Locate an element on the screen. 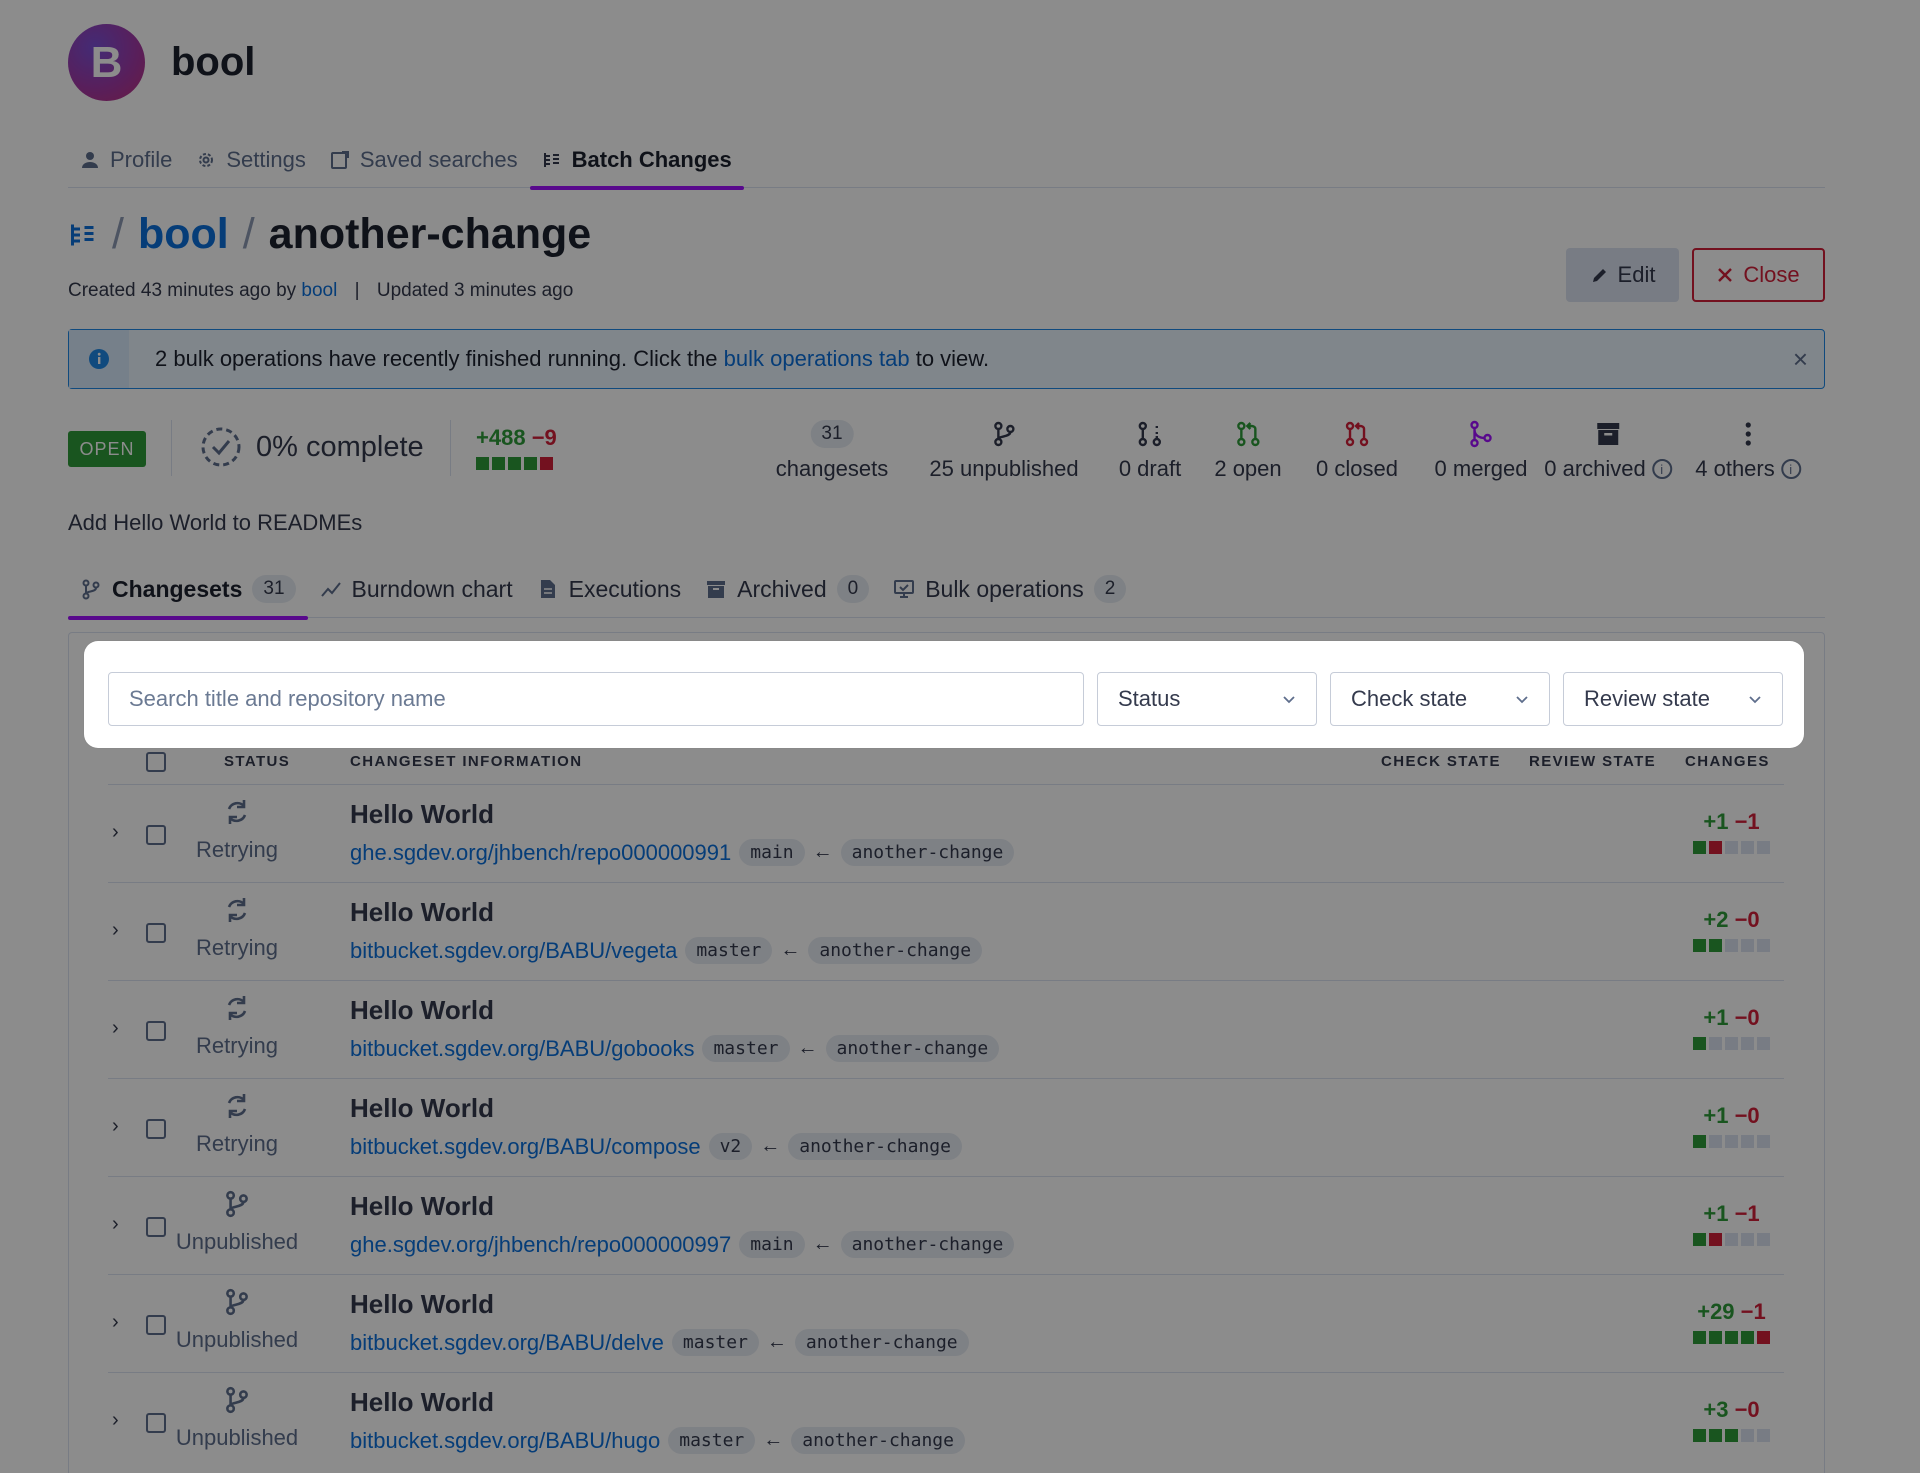 This screenshot has height=1473, width=1920. status-filter-select: Status is located at coordinates (1207, 699).